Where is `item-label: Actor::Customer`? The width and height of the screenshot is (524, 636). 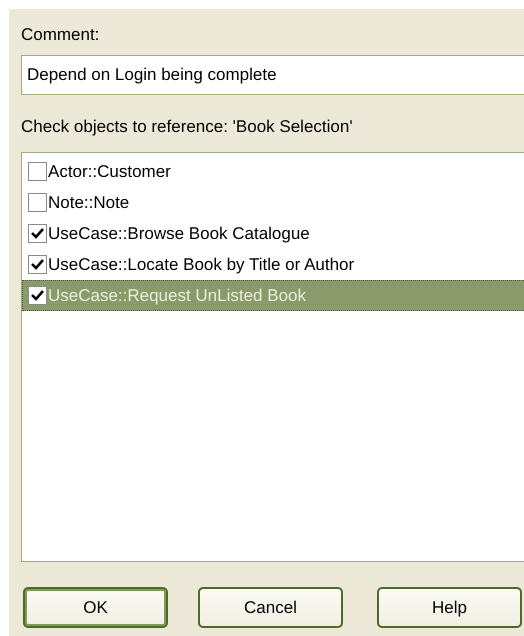 item-label: Actor::Customer is located at coordinates (109, 172).